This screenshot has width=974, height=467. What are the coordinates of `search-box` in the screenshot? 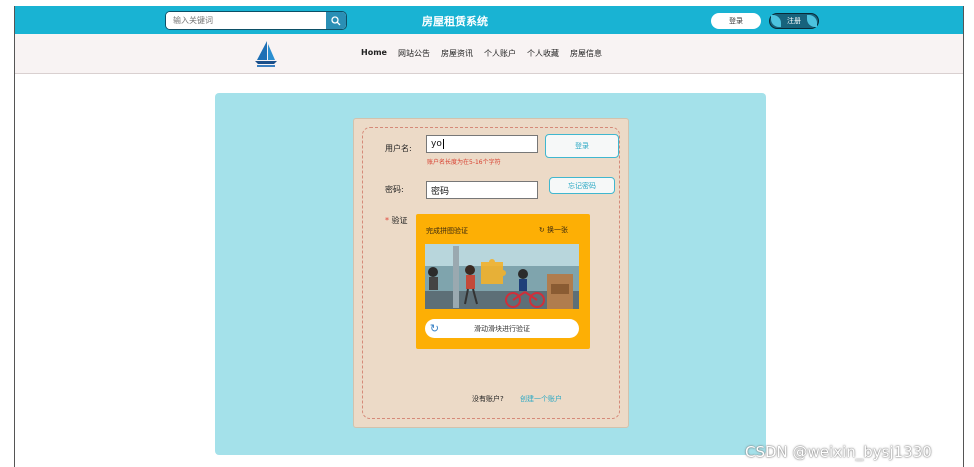 It's located at (256, 20).